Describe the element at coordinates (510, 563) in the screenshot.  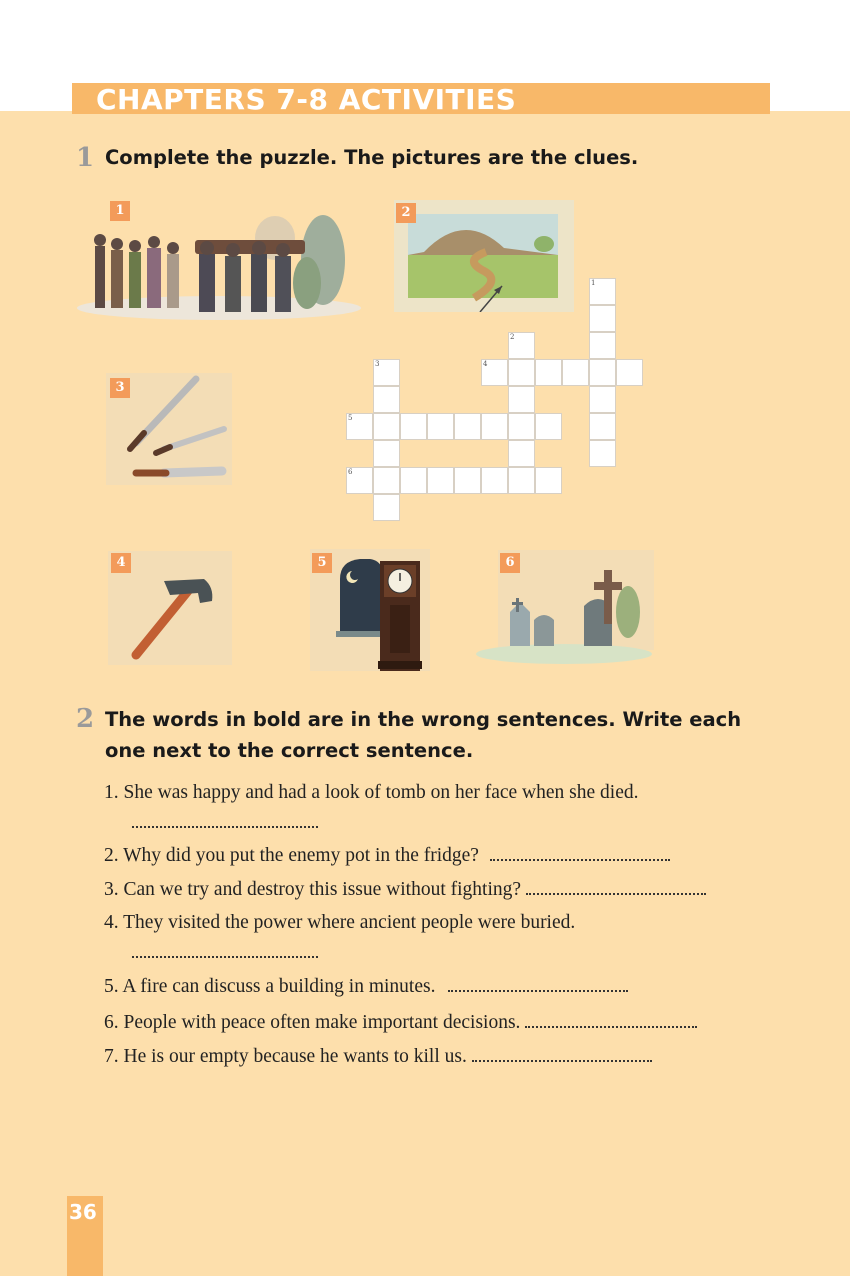
I see `picture-6-badge: 6` at that location.